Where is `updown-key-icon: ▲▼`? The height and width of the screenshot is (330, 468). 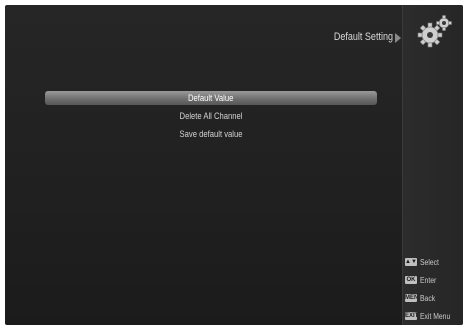
updown-key-icon: ▲▼ is located at coordinates (411, 262).